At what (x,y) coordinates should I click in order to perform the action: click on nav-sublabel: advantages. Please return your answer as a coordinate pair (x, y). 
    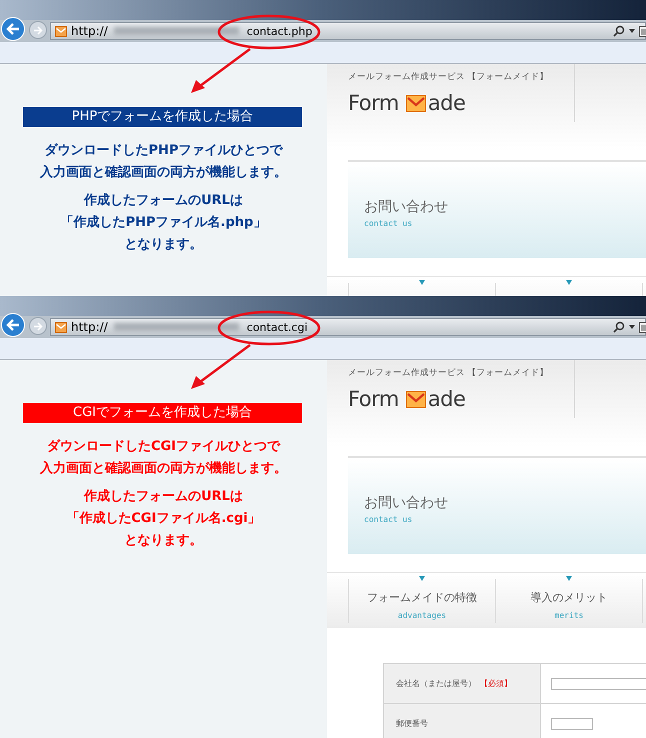
    Looking at the image, I should click on (422, 616).